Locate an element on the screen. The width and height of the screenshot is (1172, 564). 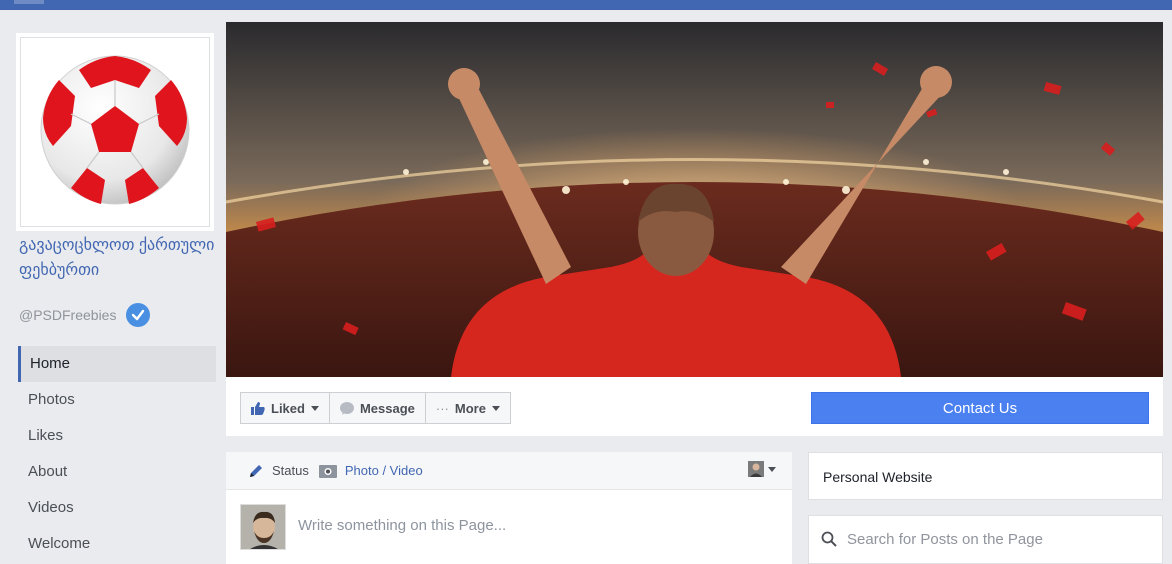
more-label: More is located at coordinates (470, 408).